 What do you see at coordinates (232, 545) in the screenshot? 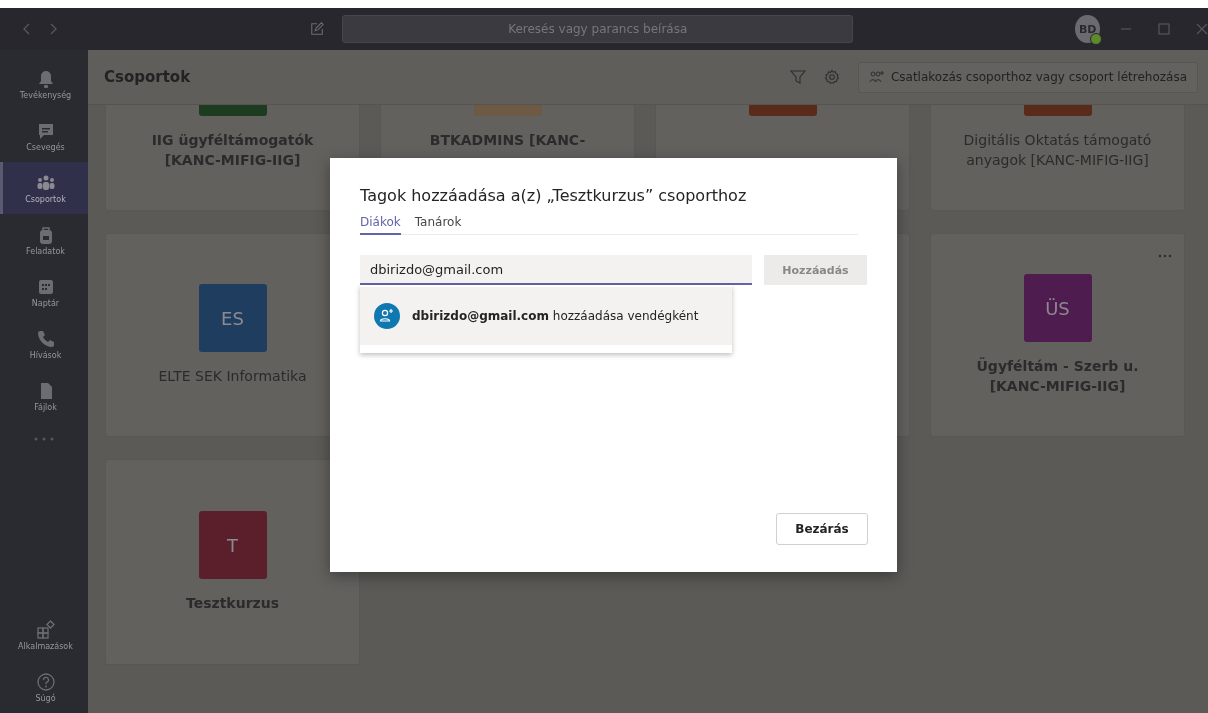
I see `team-avatar: T` at bounding box center [232, 545].